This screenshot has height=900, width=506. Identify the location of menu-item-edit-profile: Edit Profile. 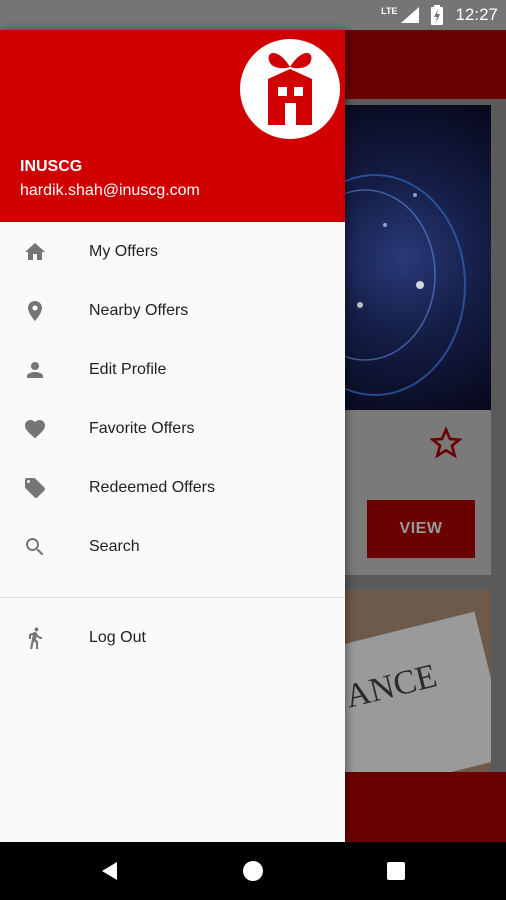
(172, 369).